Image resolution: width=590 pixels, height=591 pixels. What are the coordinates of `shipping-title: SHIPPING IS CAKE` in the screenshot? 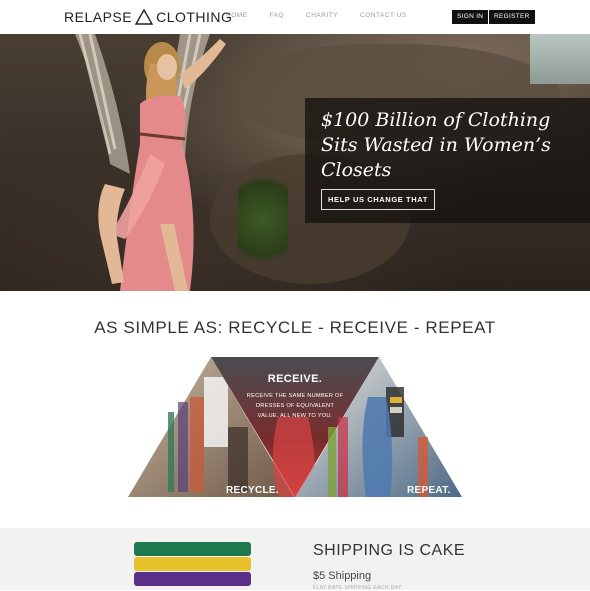 It's located at (389, 550).